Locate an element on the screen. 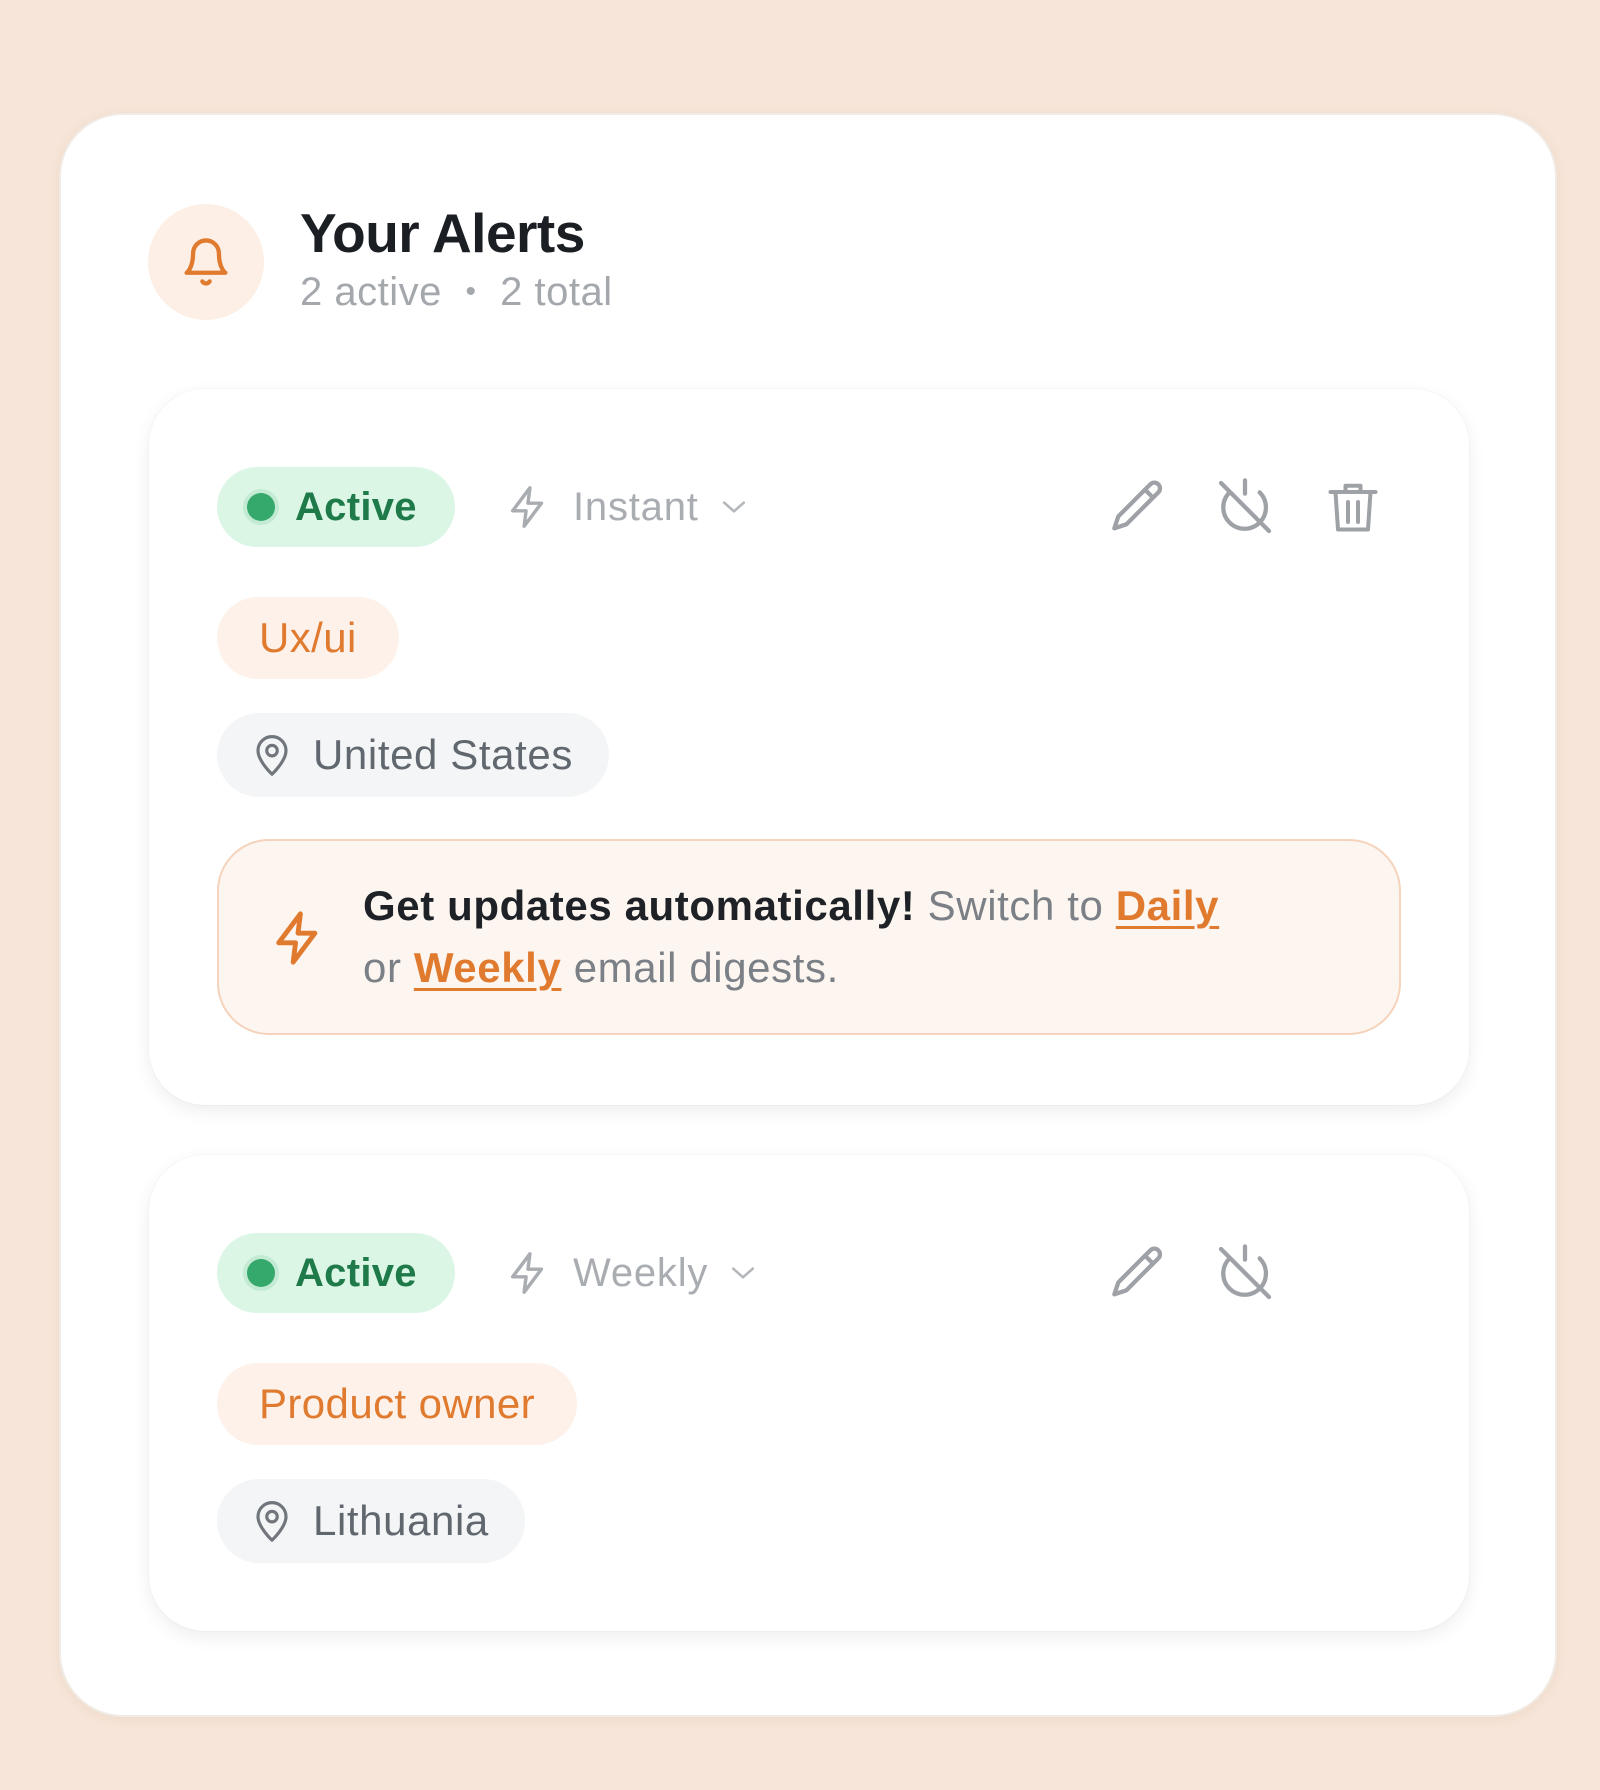  bell-icon-wrapper is located at coordinates (206, 262).